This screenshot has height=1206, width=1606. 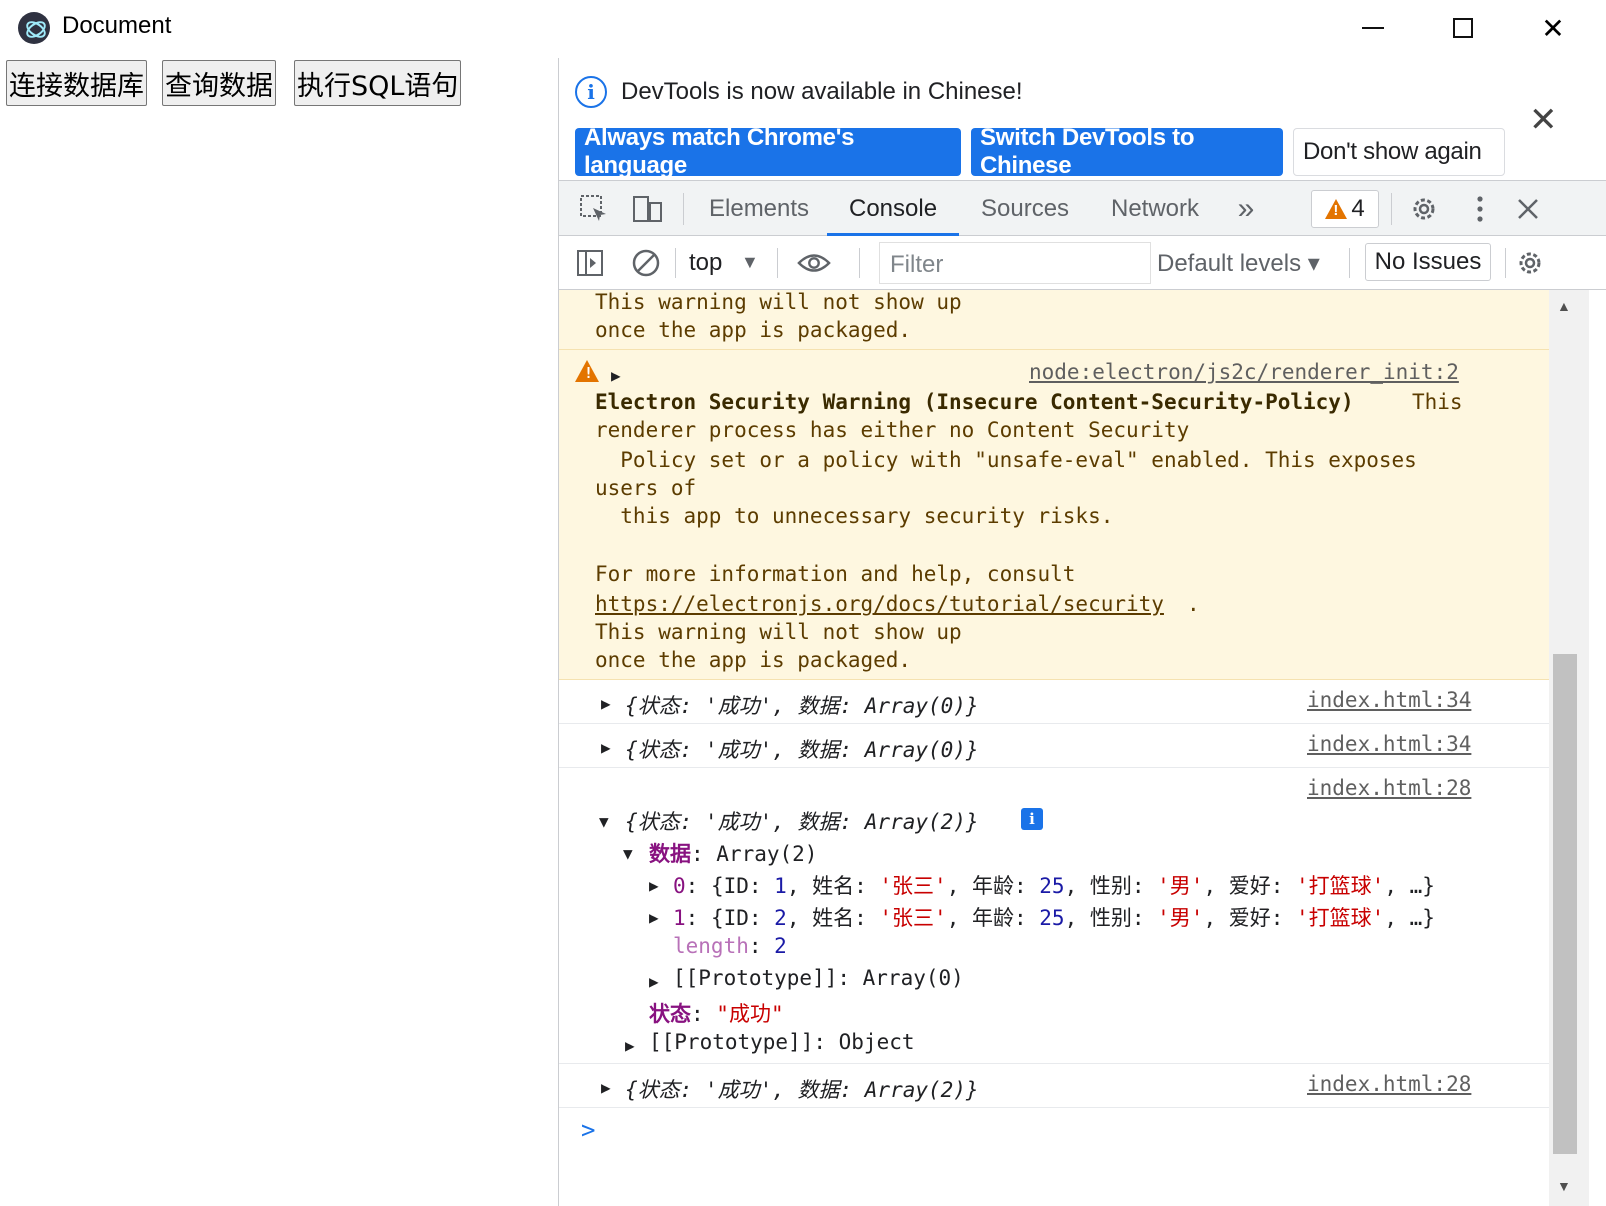 I want to click on filter-input: Filter, so click(x=1015, y=263).